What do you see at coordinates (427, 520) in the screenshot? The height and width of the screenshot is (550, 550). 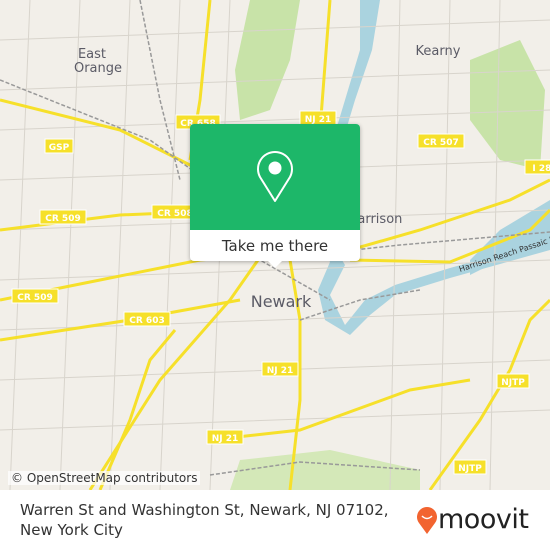 I see `moovit-pin-icon` at bounding box center [427, 520].